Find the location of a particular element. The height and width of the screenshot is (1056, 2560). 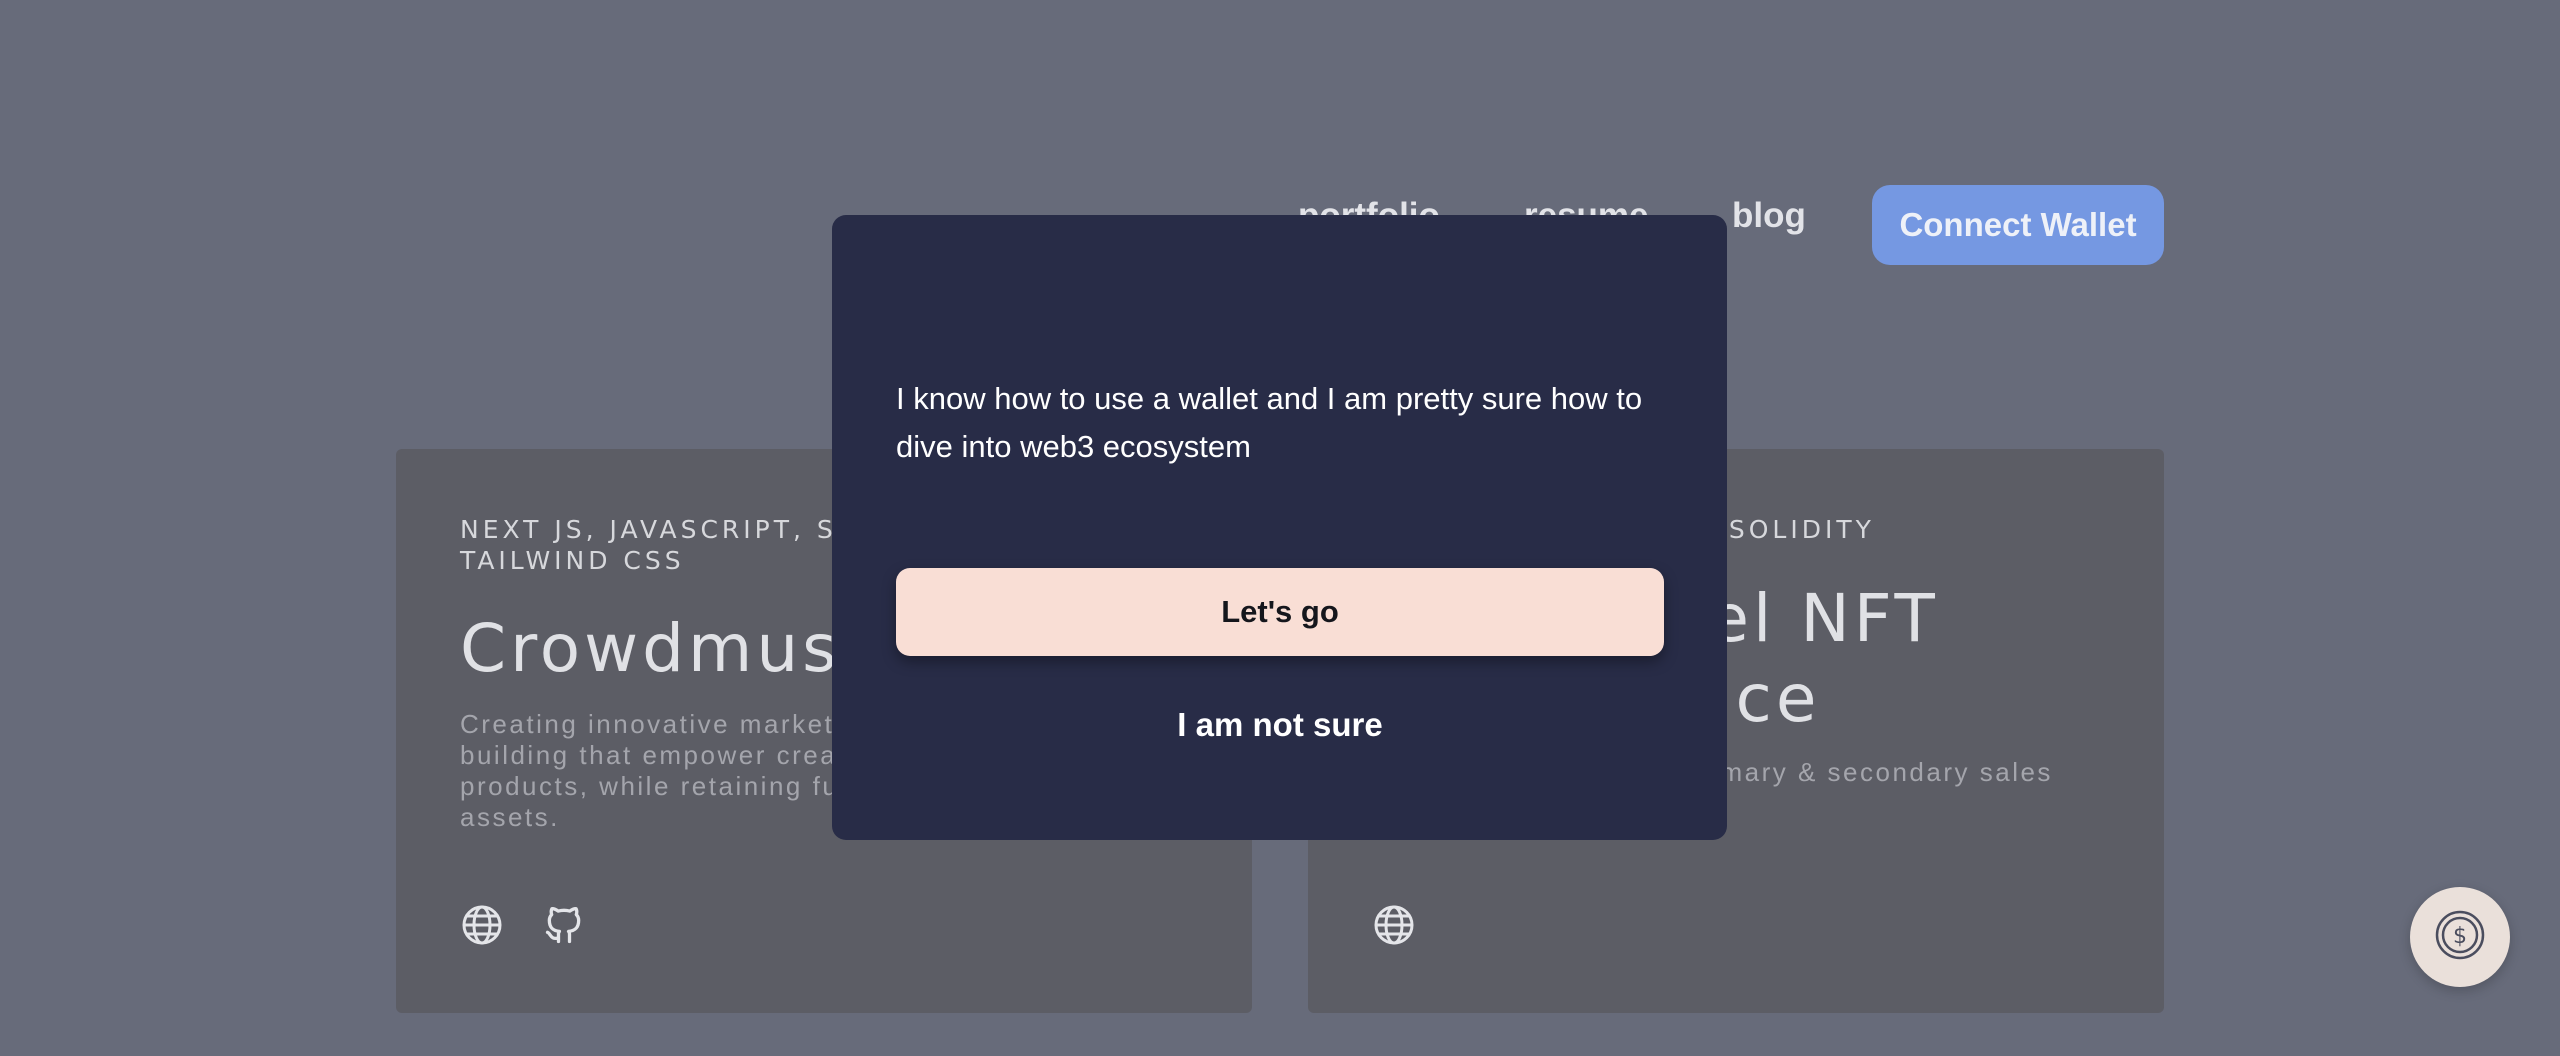

dollar-coin-icon: $ is located at coordinates (2460, 937).